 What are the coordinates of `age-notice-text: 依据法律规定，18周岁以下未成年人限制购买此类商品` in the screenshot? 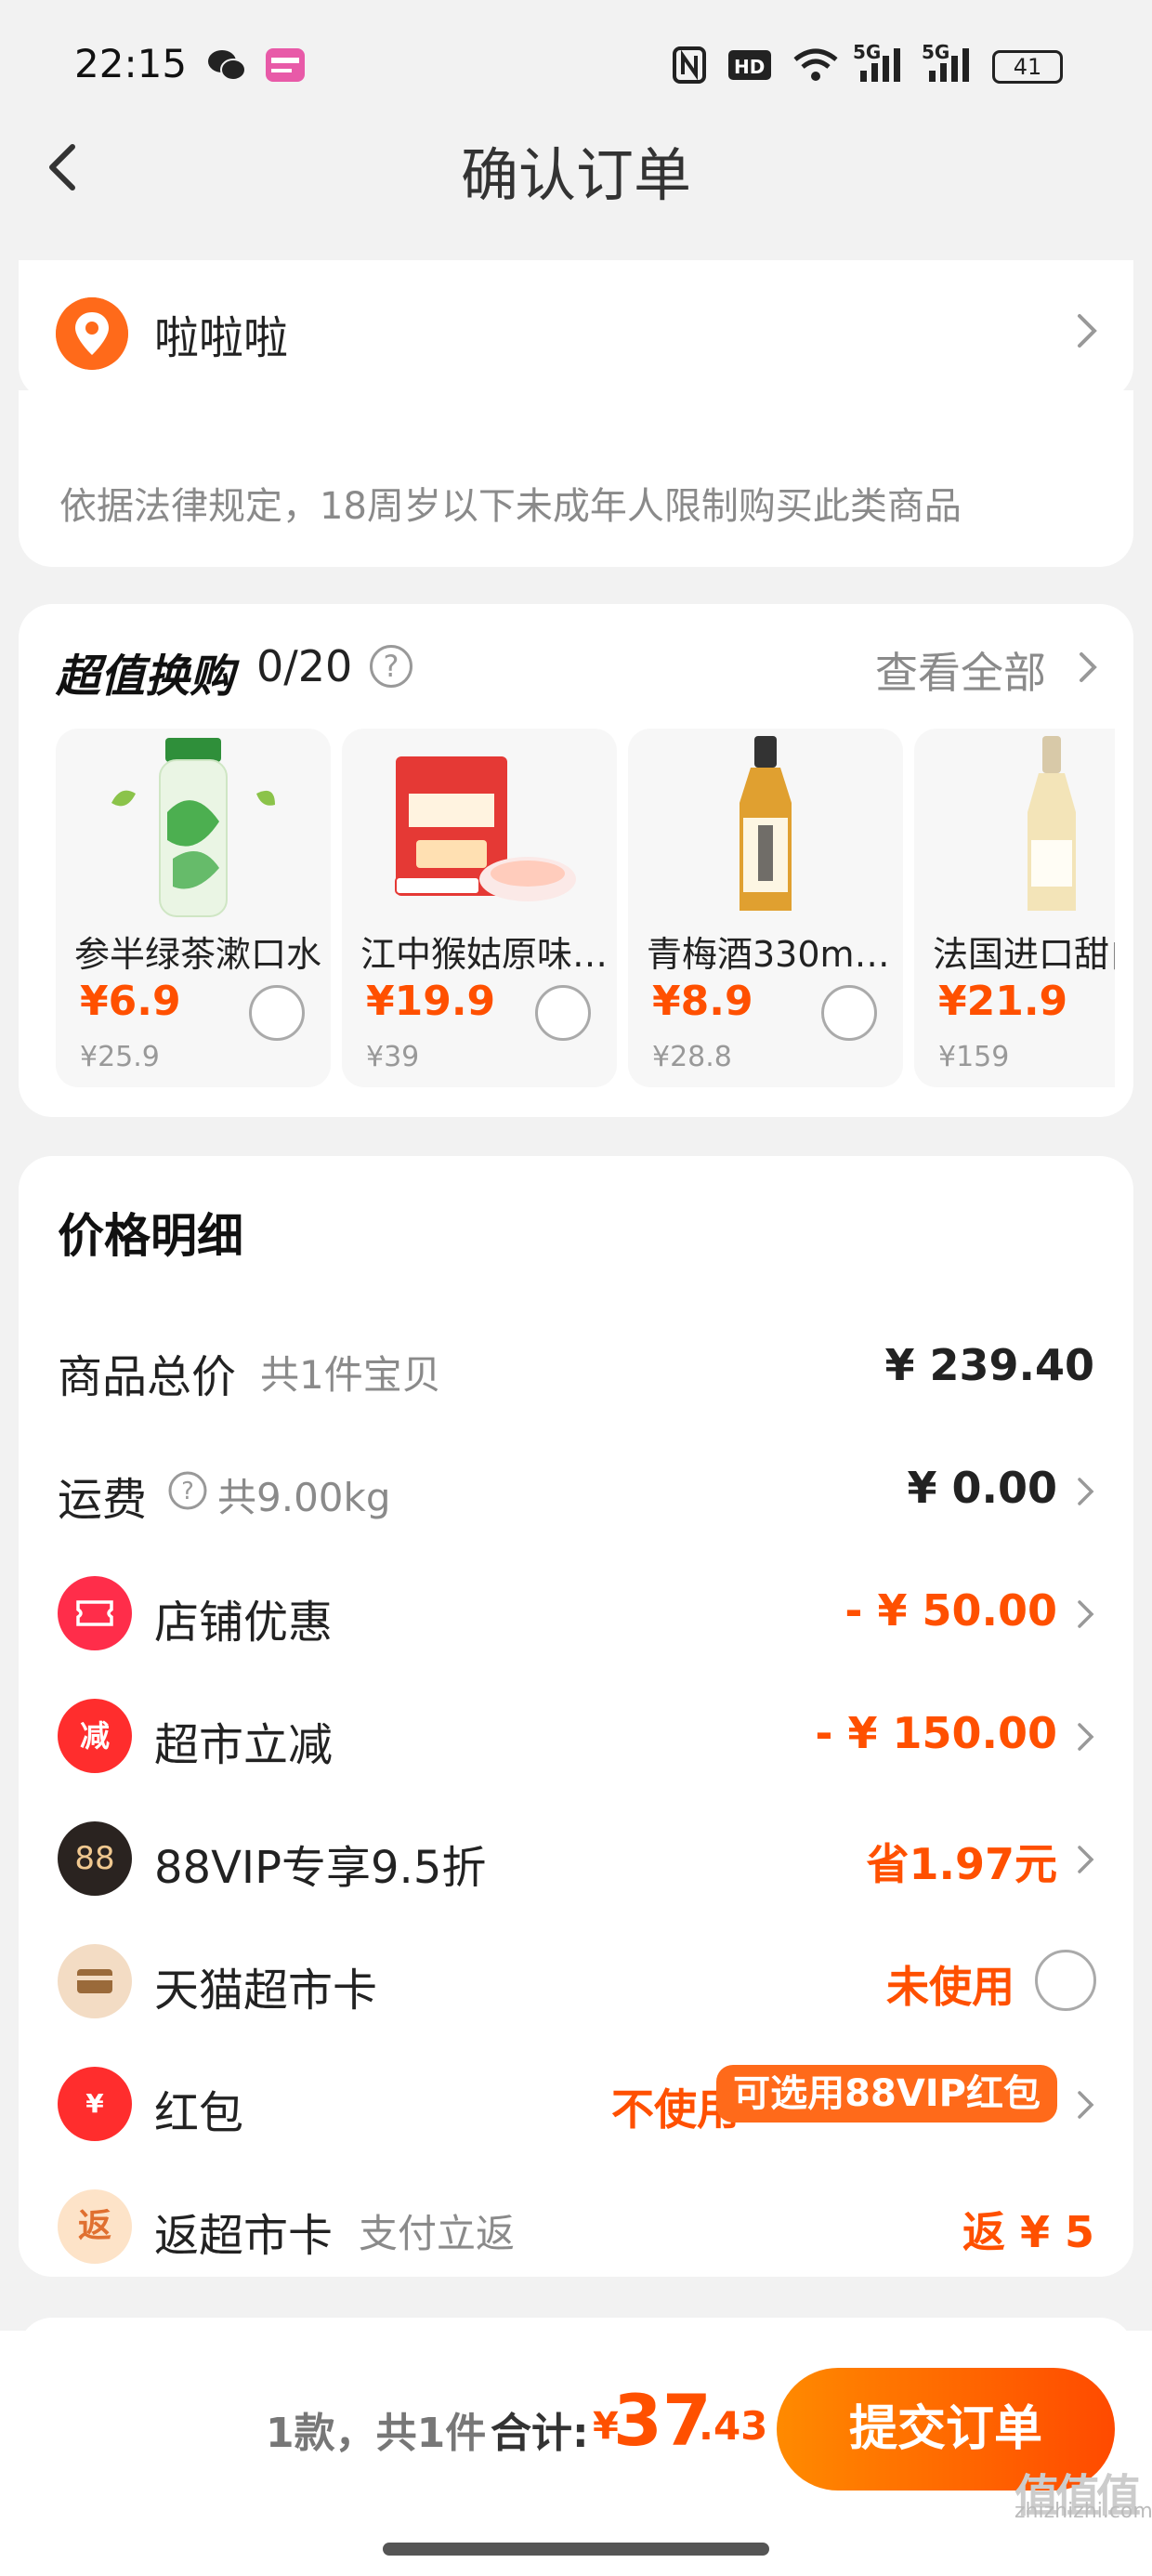 It's located at (510, 506).